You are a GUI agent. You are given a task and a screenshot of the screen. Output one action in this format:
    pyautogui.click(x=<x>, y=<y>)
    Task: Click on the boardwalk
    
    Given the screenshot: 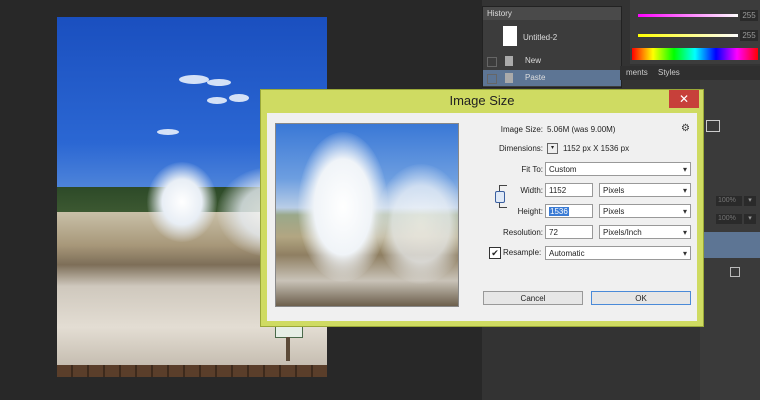 What is the action you would take?
    pyautogui.click(x=192, y=371)
    